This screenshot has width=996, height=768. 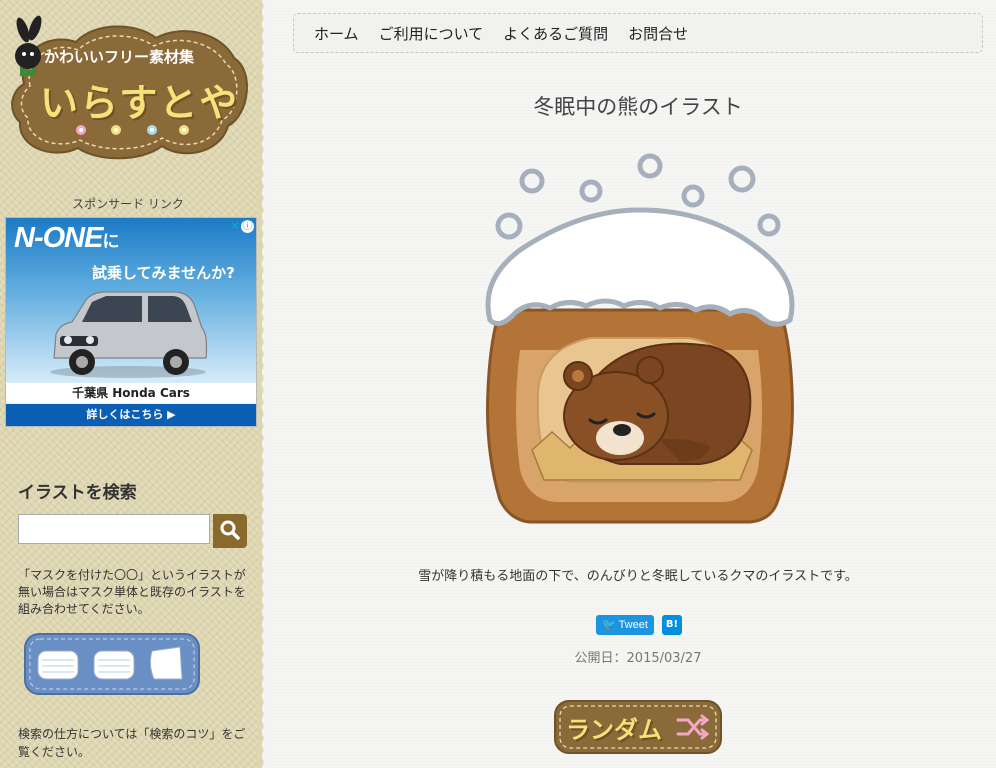 I want to click on ad-title: N-ONEに, so click(x=66, y=238).